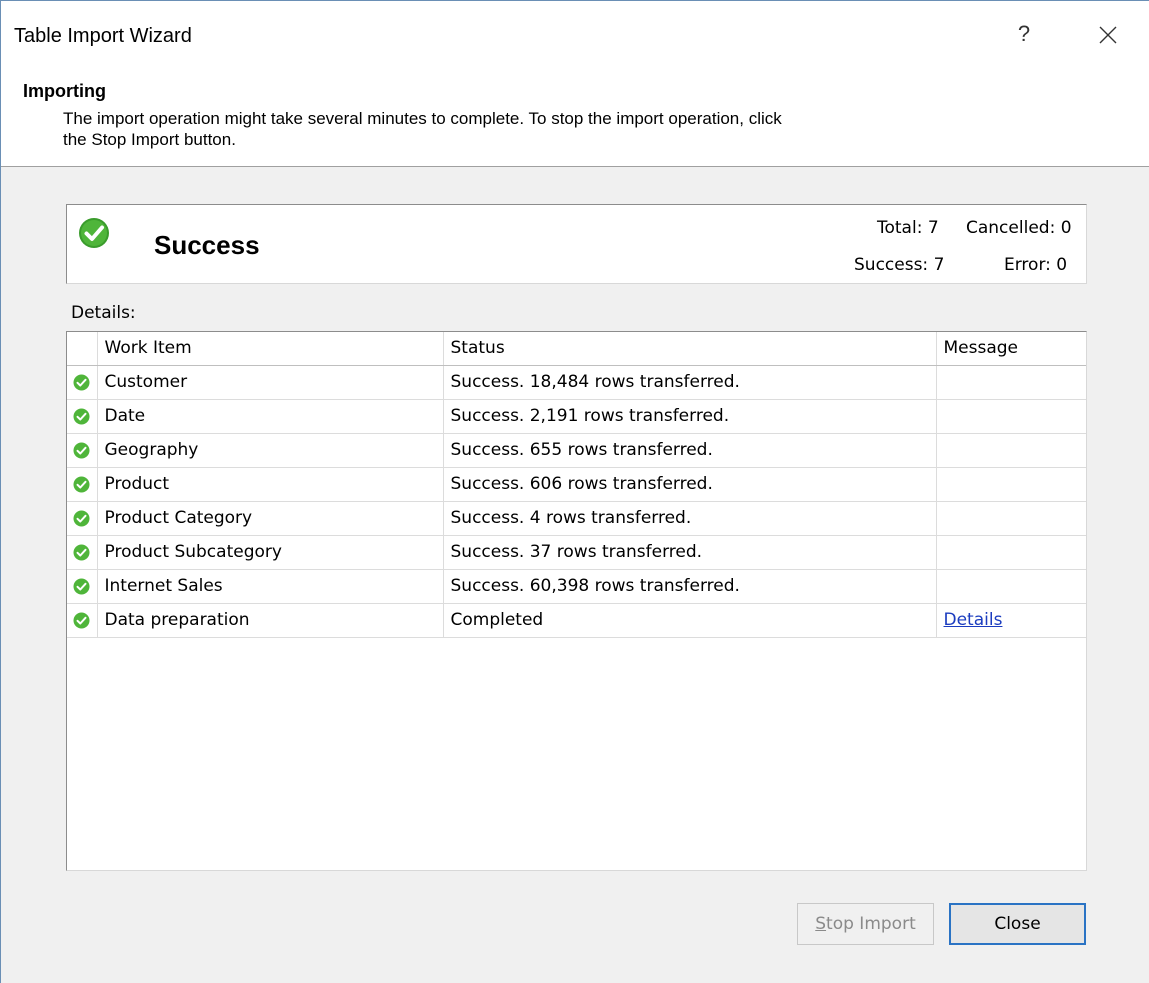 Image resolution: width=1149 pixels, height=983 pixels. I want to click on table-row: Date Success. 2,191 rows transferred., so click(576, 416).